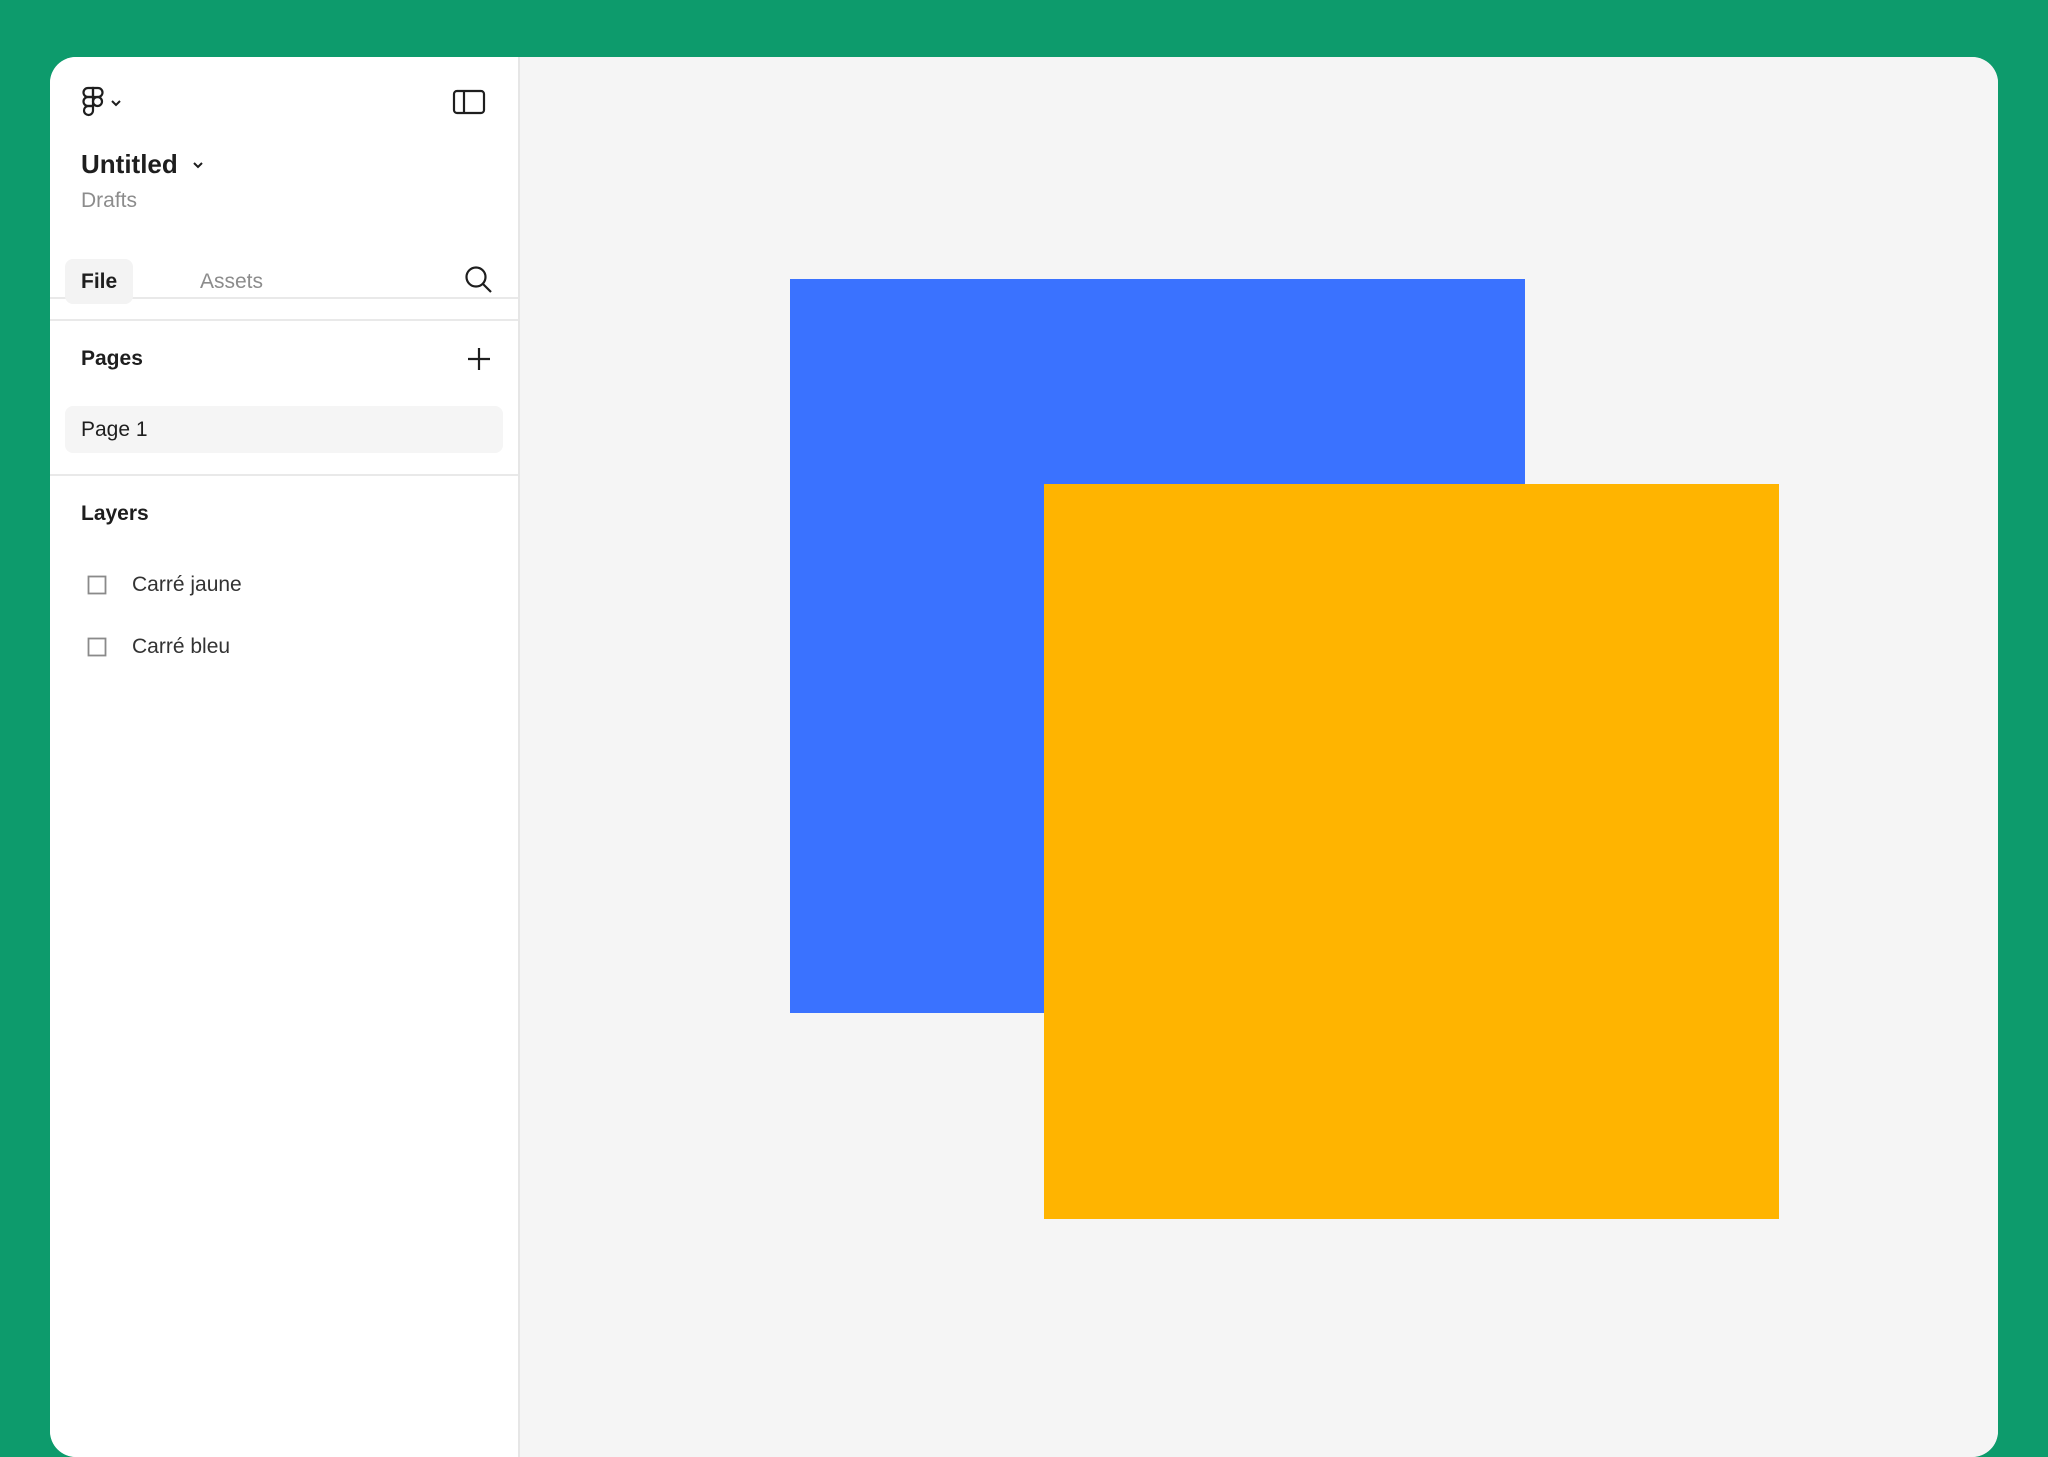  Describe the element at coordinates (115, 513) in the screenshot. I see `layers-heading: Layers` at that location.